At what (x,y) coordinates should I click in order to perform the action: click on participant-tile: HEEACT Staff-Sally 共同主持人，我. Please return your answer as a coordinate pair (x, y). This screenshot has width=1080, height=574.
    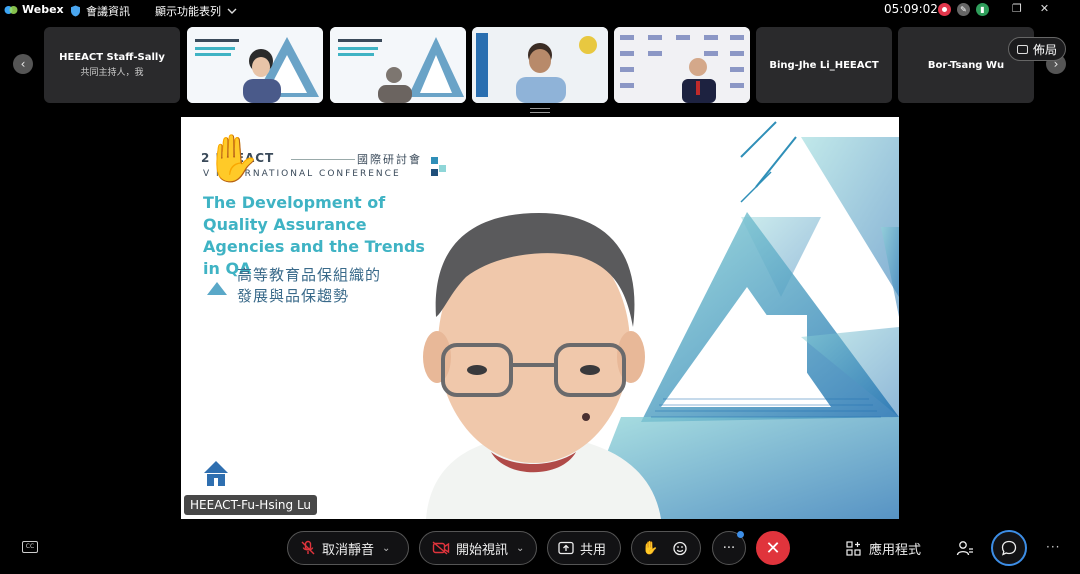
    Looking at the image, I should click on (112, 65).